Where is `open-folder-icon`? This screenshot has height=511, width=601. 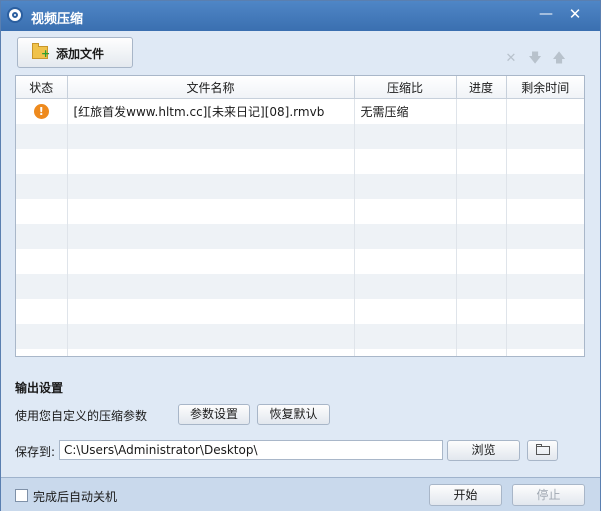
open-folder-icon is located at coordinates (543, 449).